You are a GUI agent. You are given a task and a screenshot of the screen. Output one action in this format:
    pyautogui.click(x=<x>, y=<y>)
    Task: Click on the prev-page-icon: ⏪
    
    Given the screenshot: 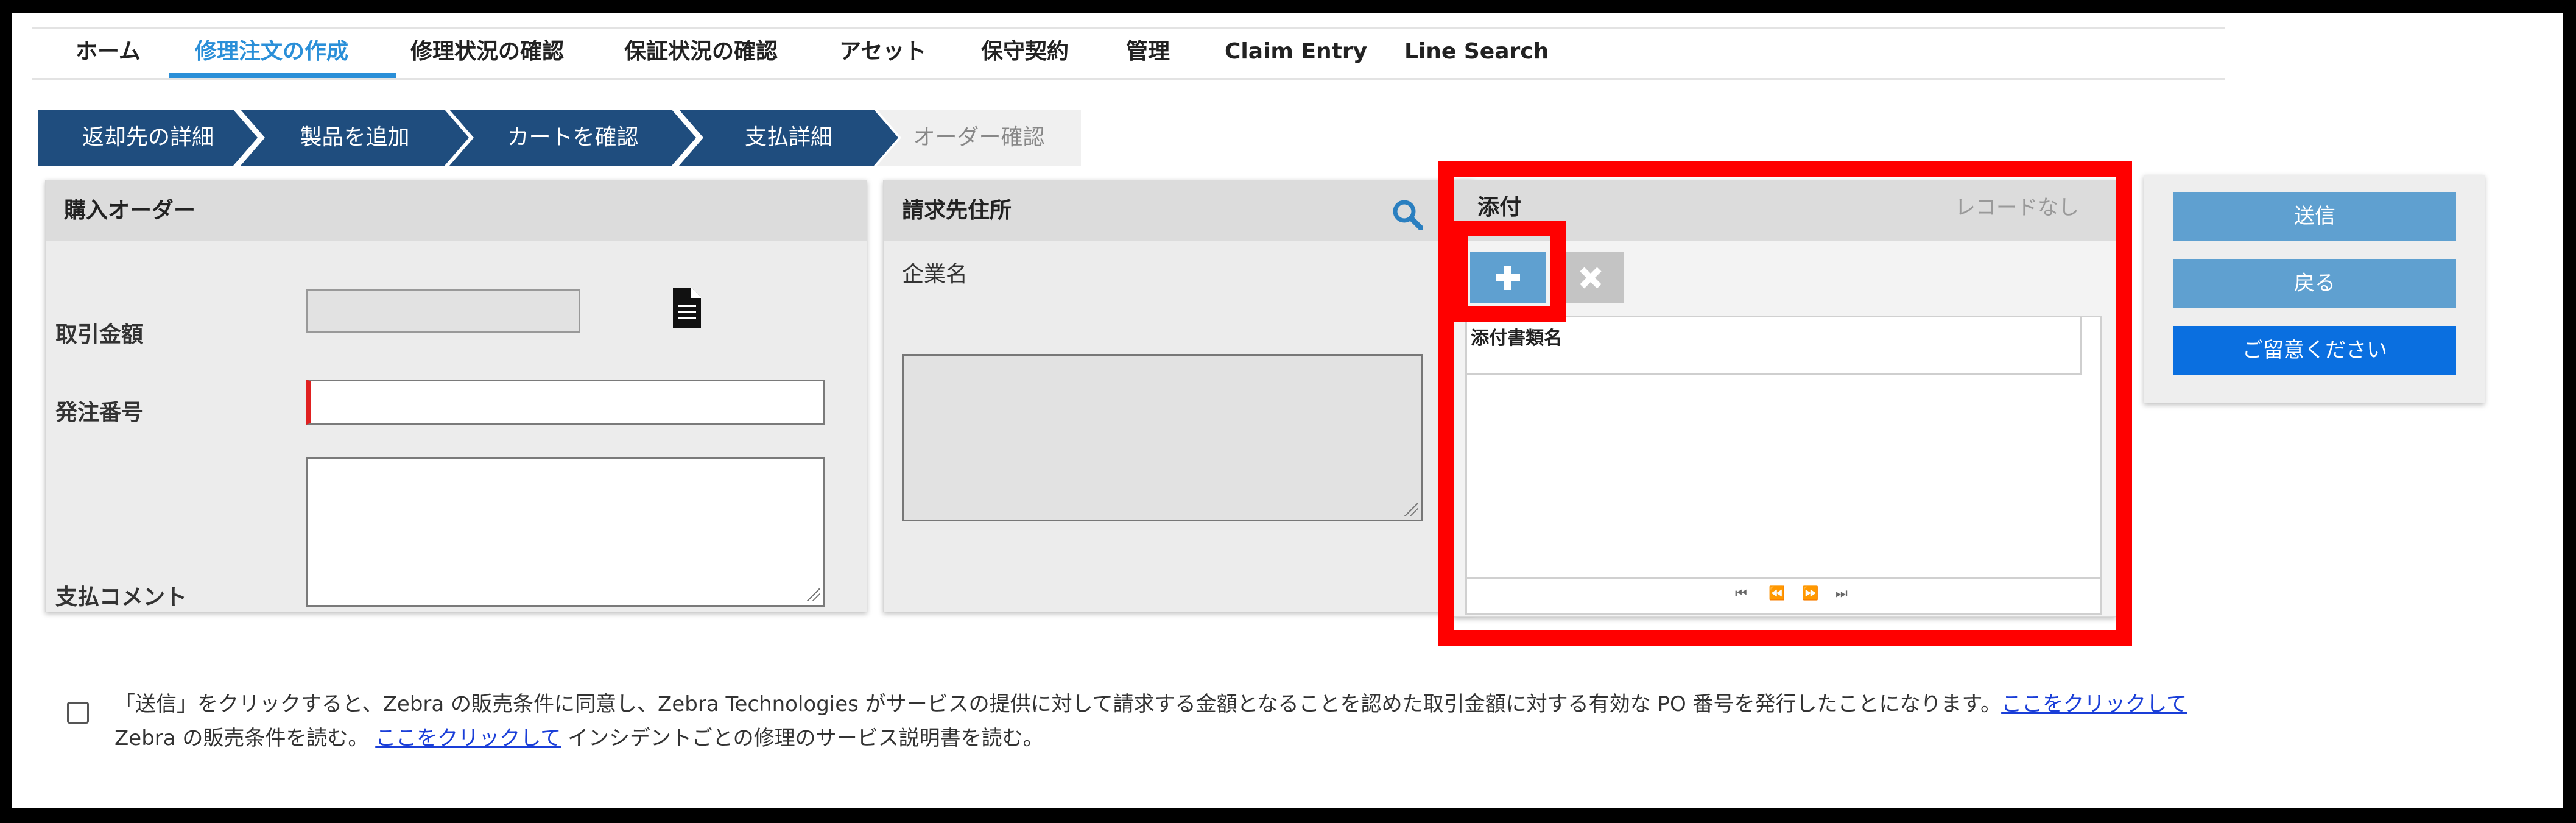 What is the action you would take?
    pyautogui.click(x=1776, y=593)
    